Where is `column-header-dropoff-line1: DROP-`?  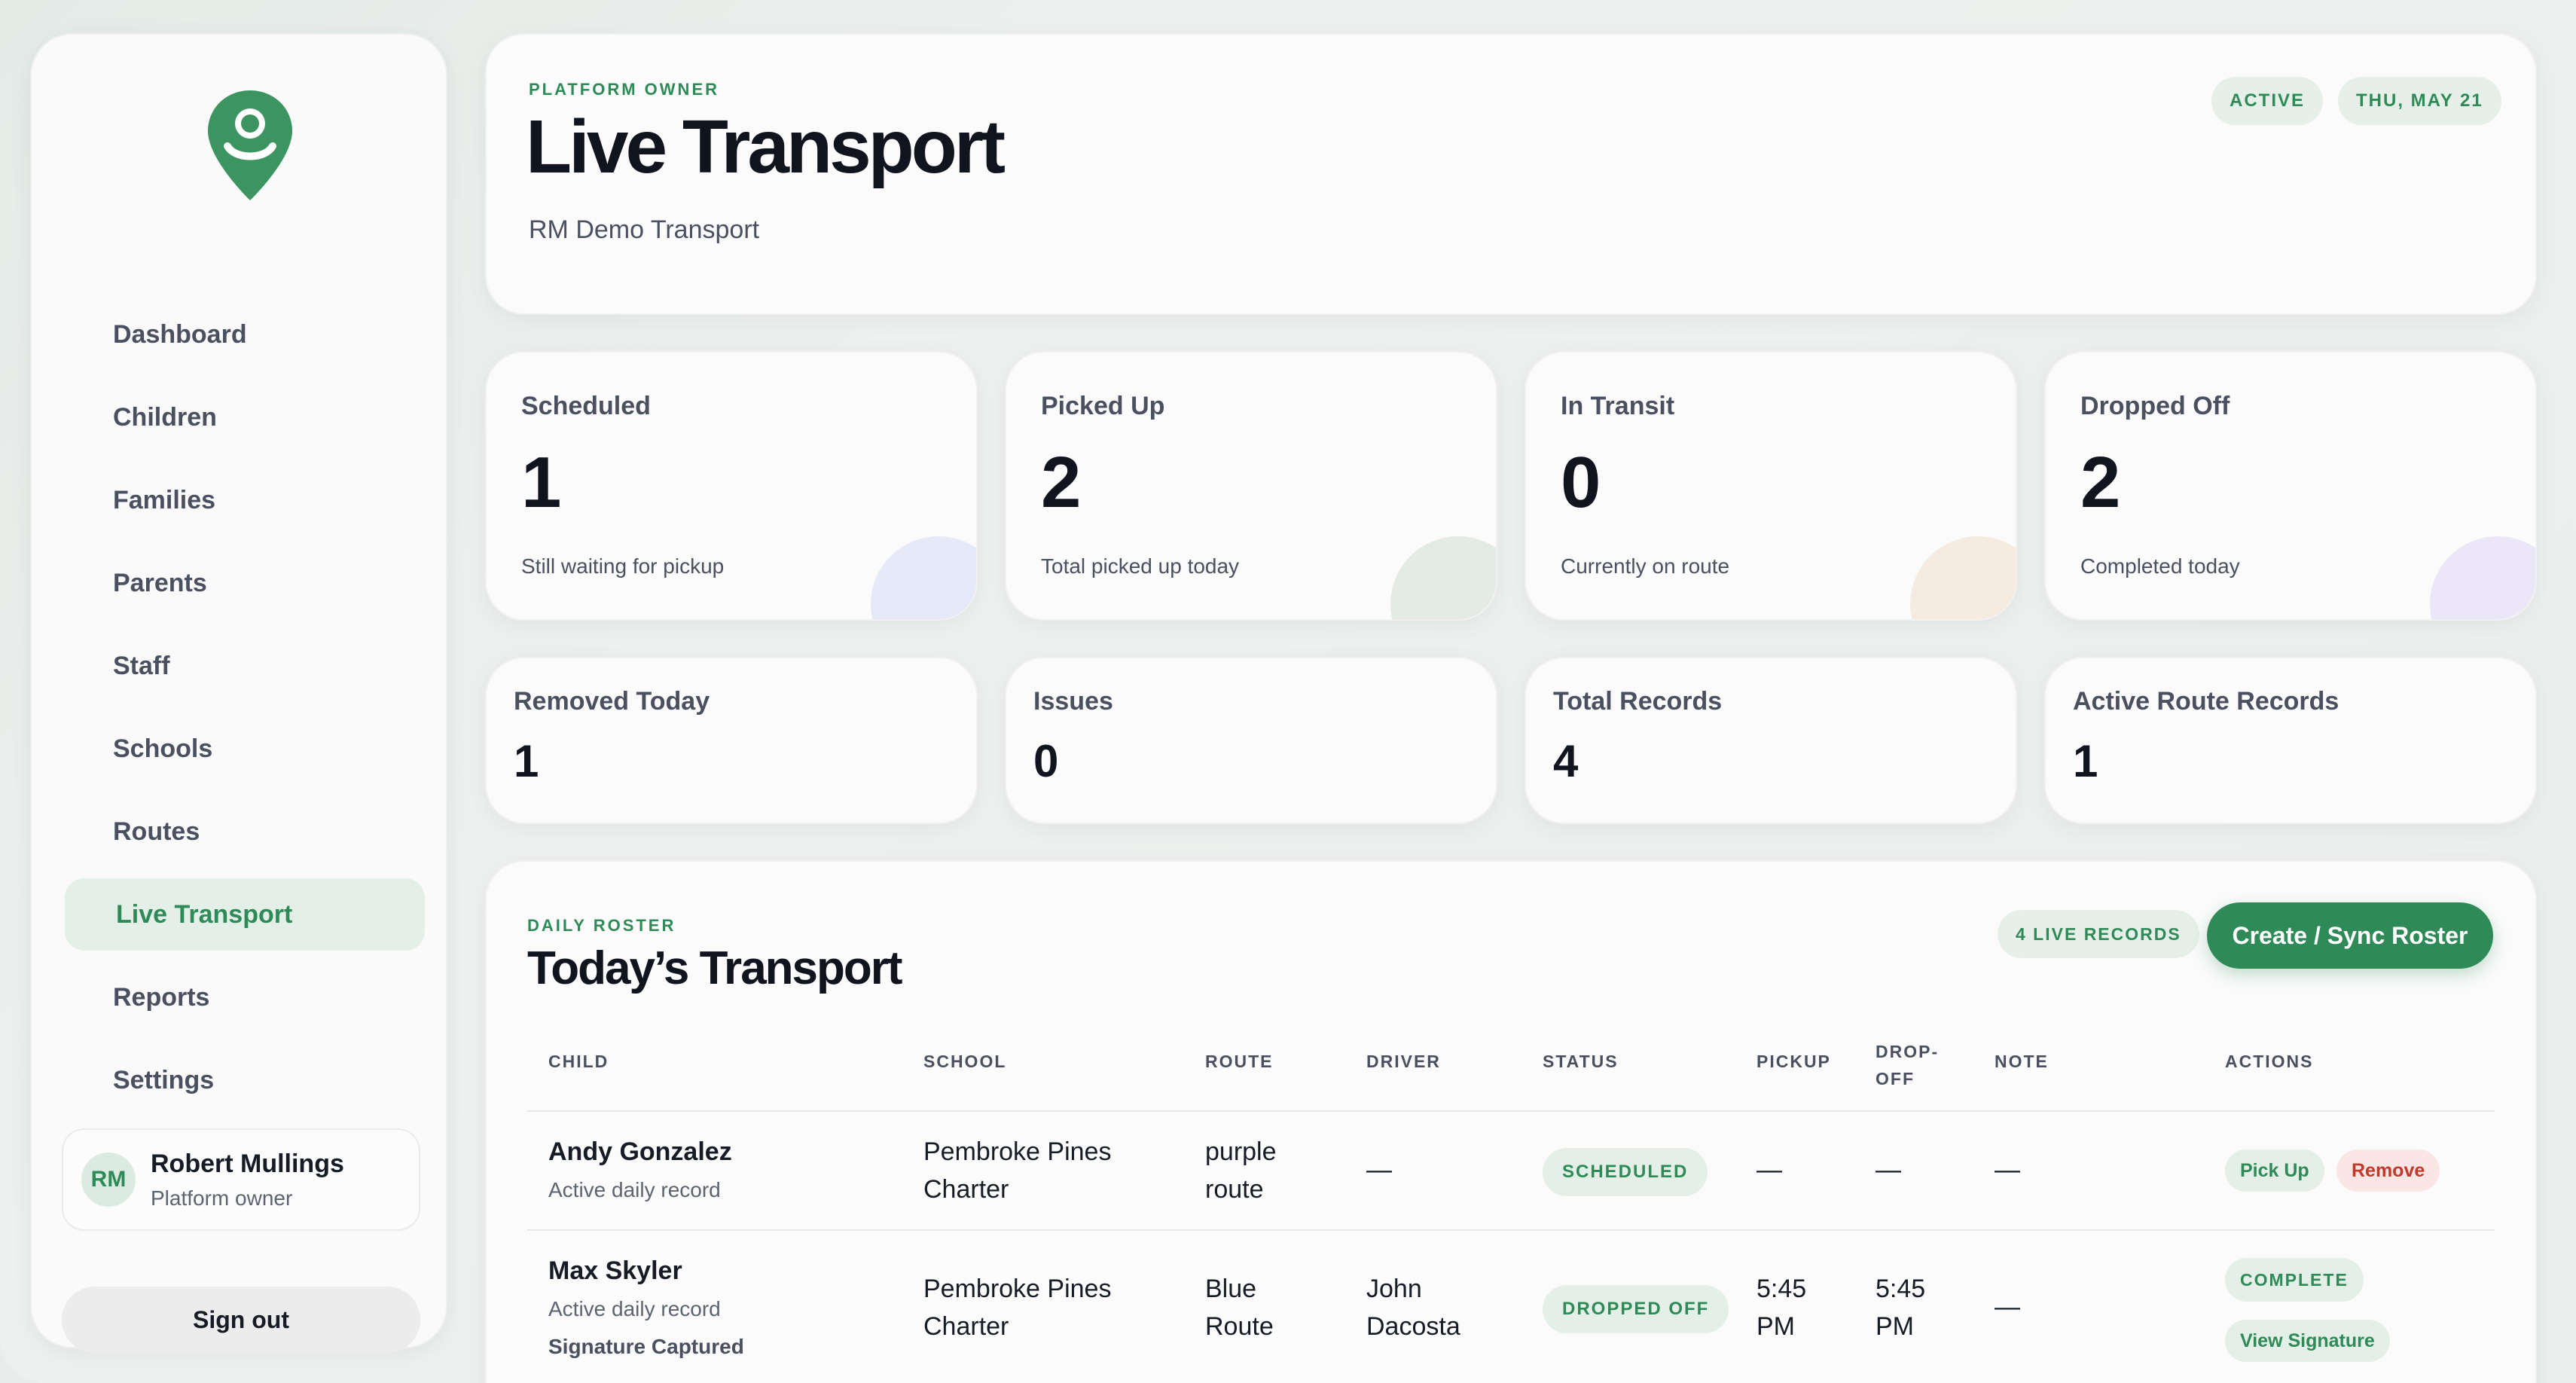
column-header-dropoff-line1: DROP- is located at coordinates (1908, 1051).